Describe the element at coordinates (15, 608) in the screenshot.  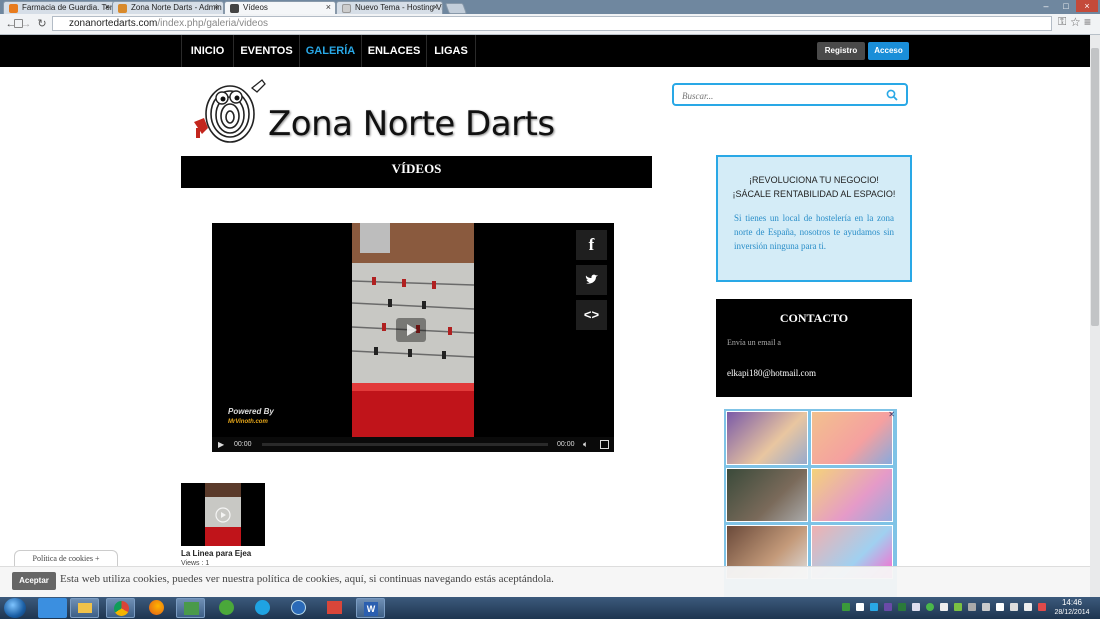
I see `start-button` at that location.